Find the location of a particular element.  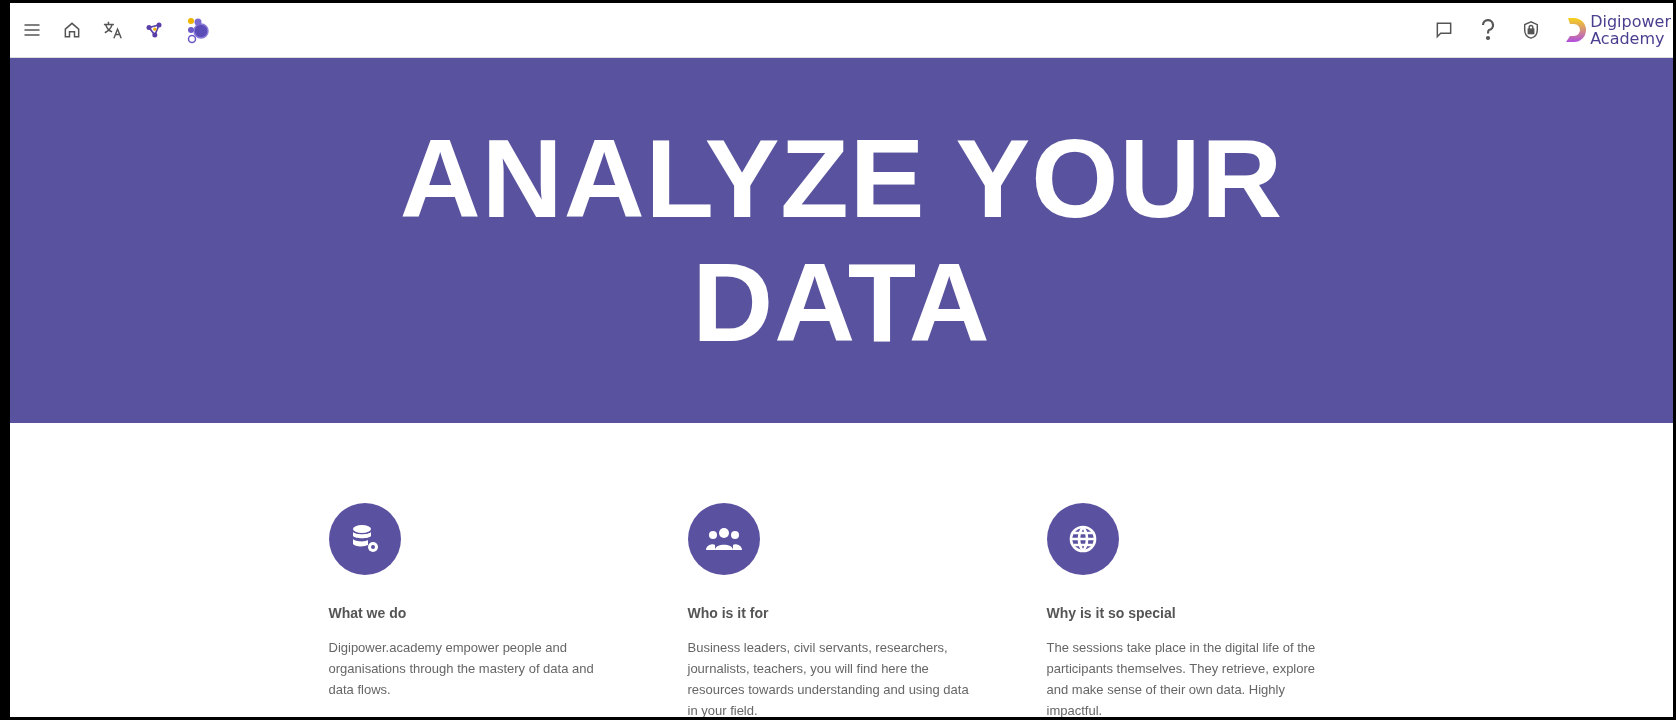

feature-text: The sessions take place in the digital life of the participants themselves. They retrieve, explore and make sense of their own data. Highly impactful. is located at coordinates (1181, 678).